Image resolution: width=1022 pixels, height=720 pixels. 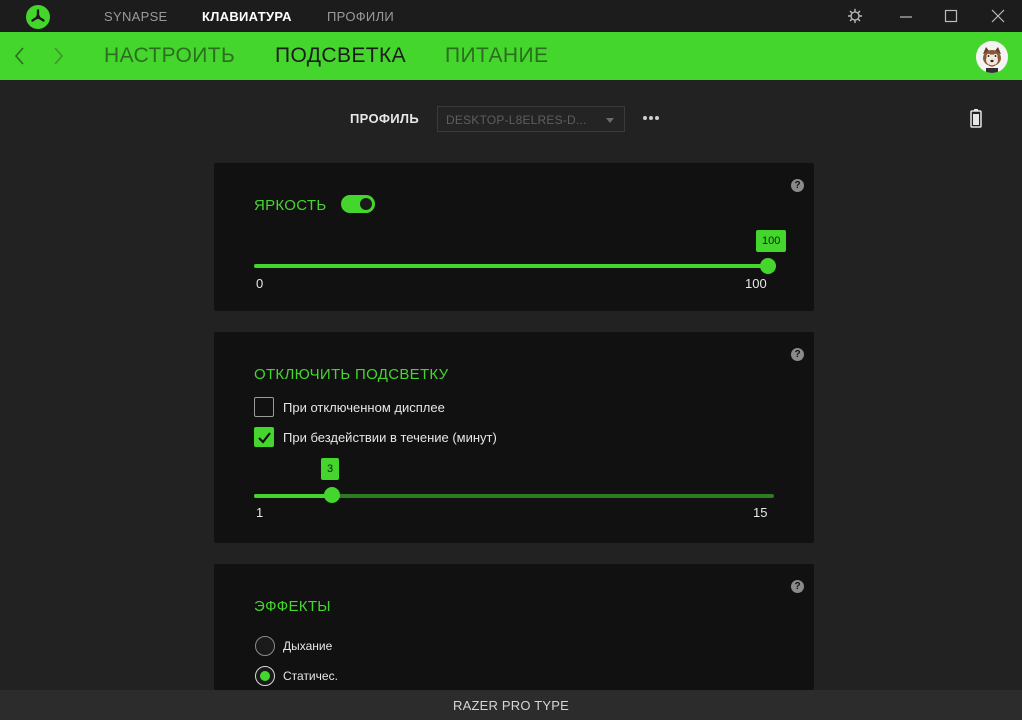 I want to click on radio-dot, so click(x=265, y=676).